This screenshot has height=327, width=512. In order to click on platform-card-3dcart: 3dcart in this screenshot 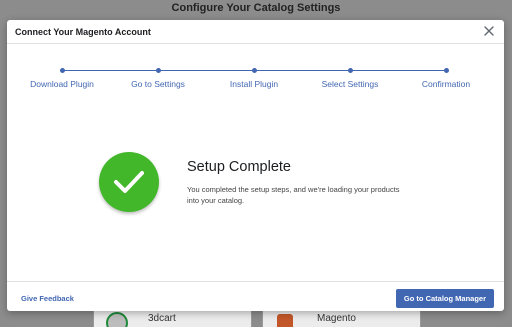, I will do `click(172, 318)`.